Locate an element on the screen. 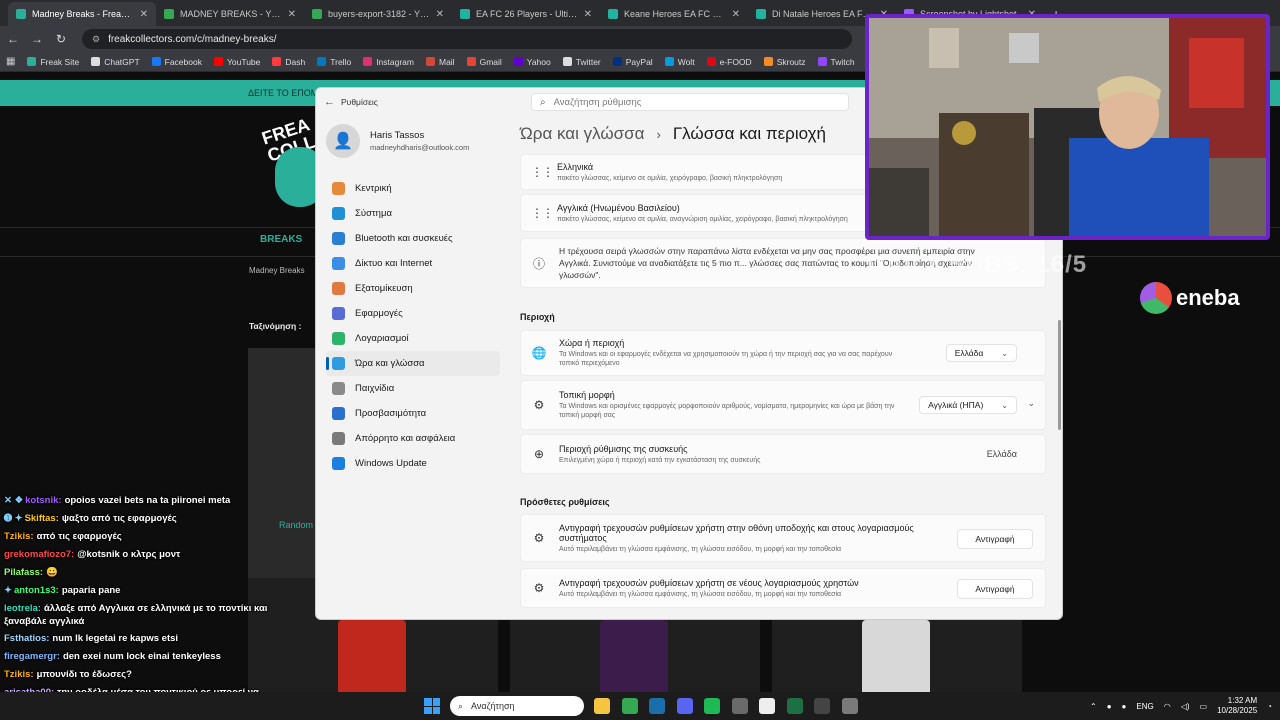  volume-icon: ◁) is located at coordinates (1185, 706).